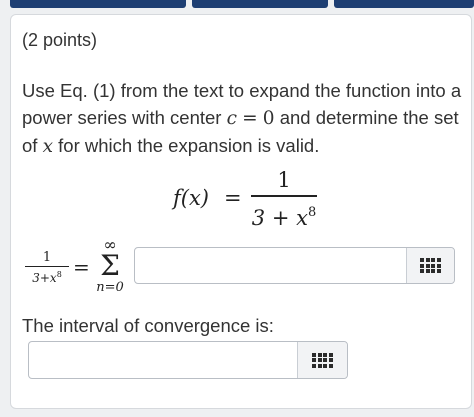  Describe the element at coordinates (268, 118) in the screenshot. I see `center-value: 0` at that location.